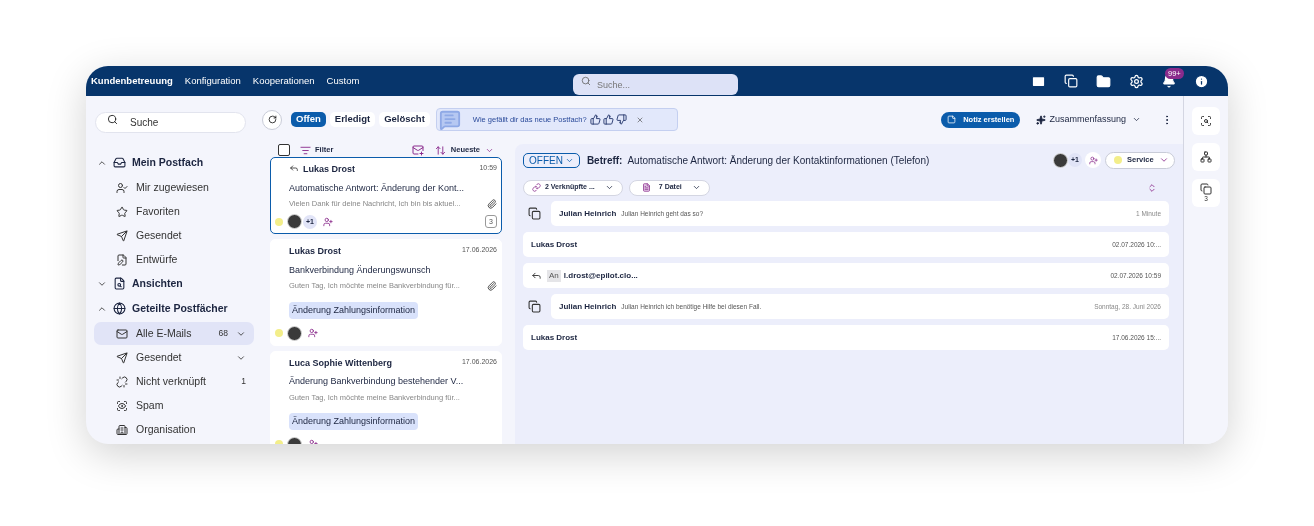 The image size is (1314, 526). What do you see at coordinates (174, 162) in the screenshot?
I see `sidebar-section: Mein Postfach` at bounding box center [174, 162].